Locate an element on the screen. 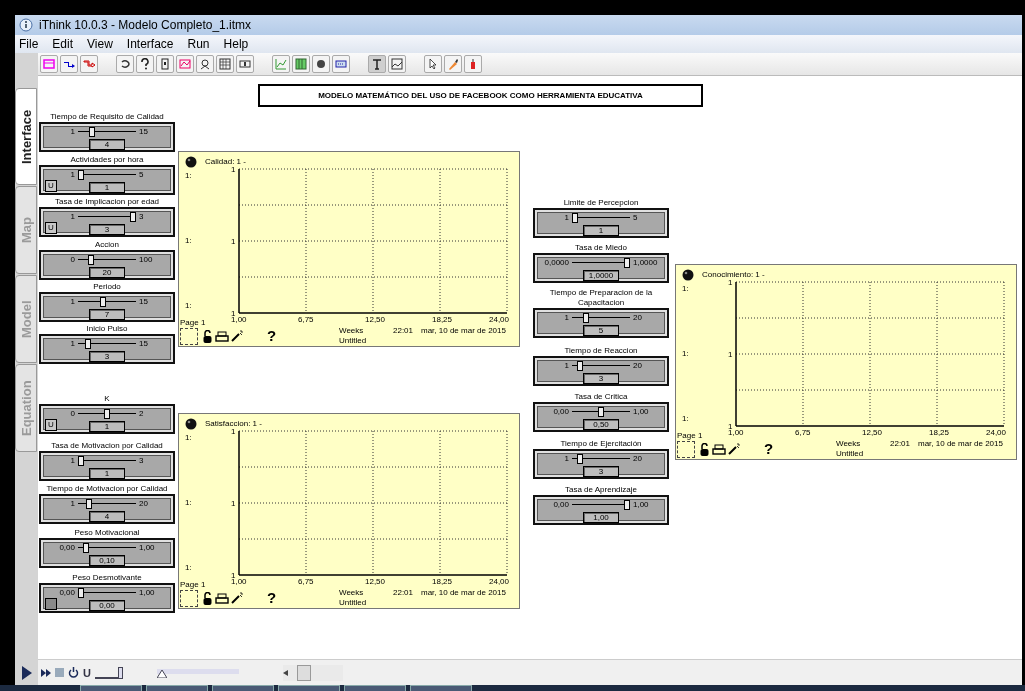 The image size is (1025, 691). speed-slider is located at coordinates (108, 672).